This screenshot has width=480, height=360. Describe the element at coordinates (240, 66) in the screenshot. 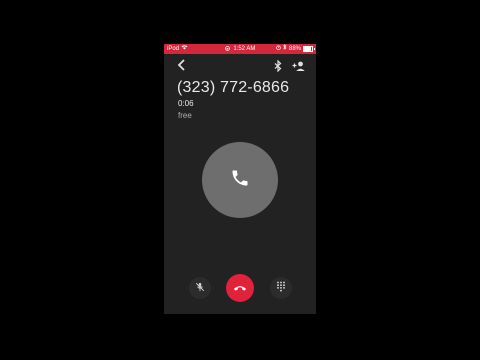

I see `call-toolbar` at that location.